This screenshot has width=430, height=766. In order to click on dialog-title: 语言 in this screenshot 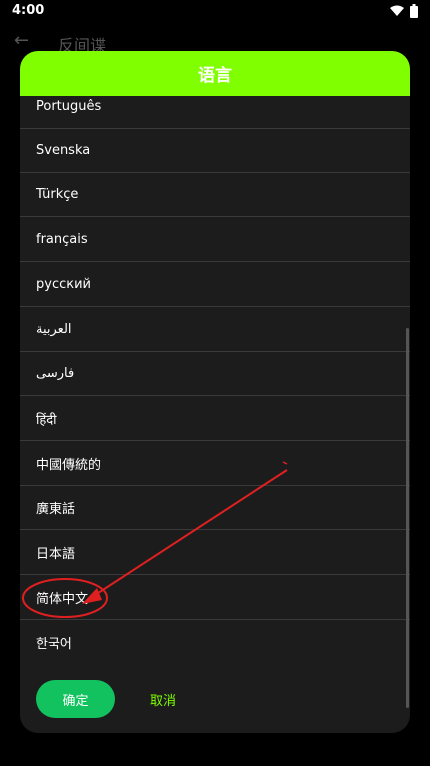, I will do `click(215, 76)`.